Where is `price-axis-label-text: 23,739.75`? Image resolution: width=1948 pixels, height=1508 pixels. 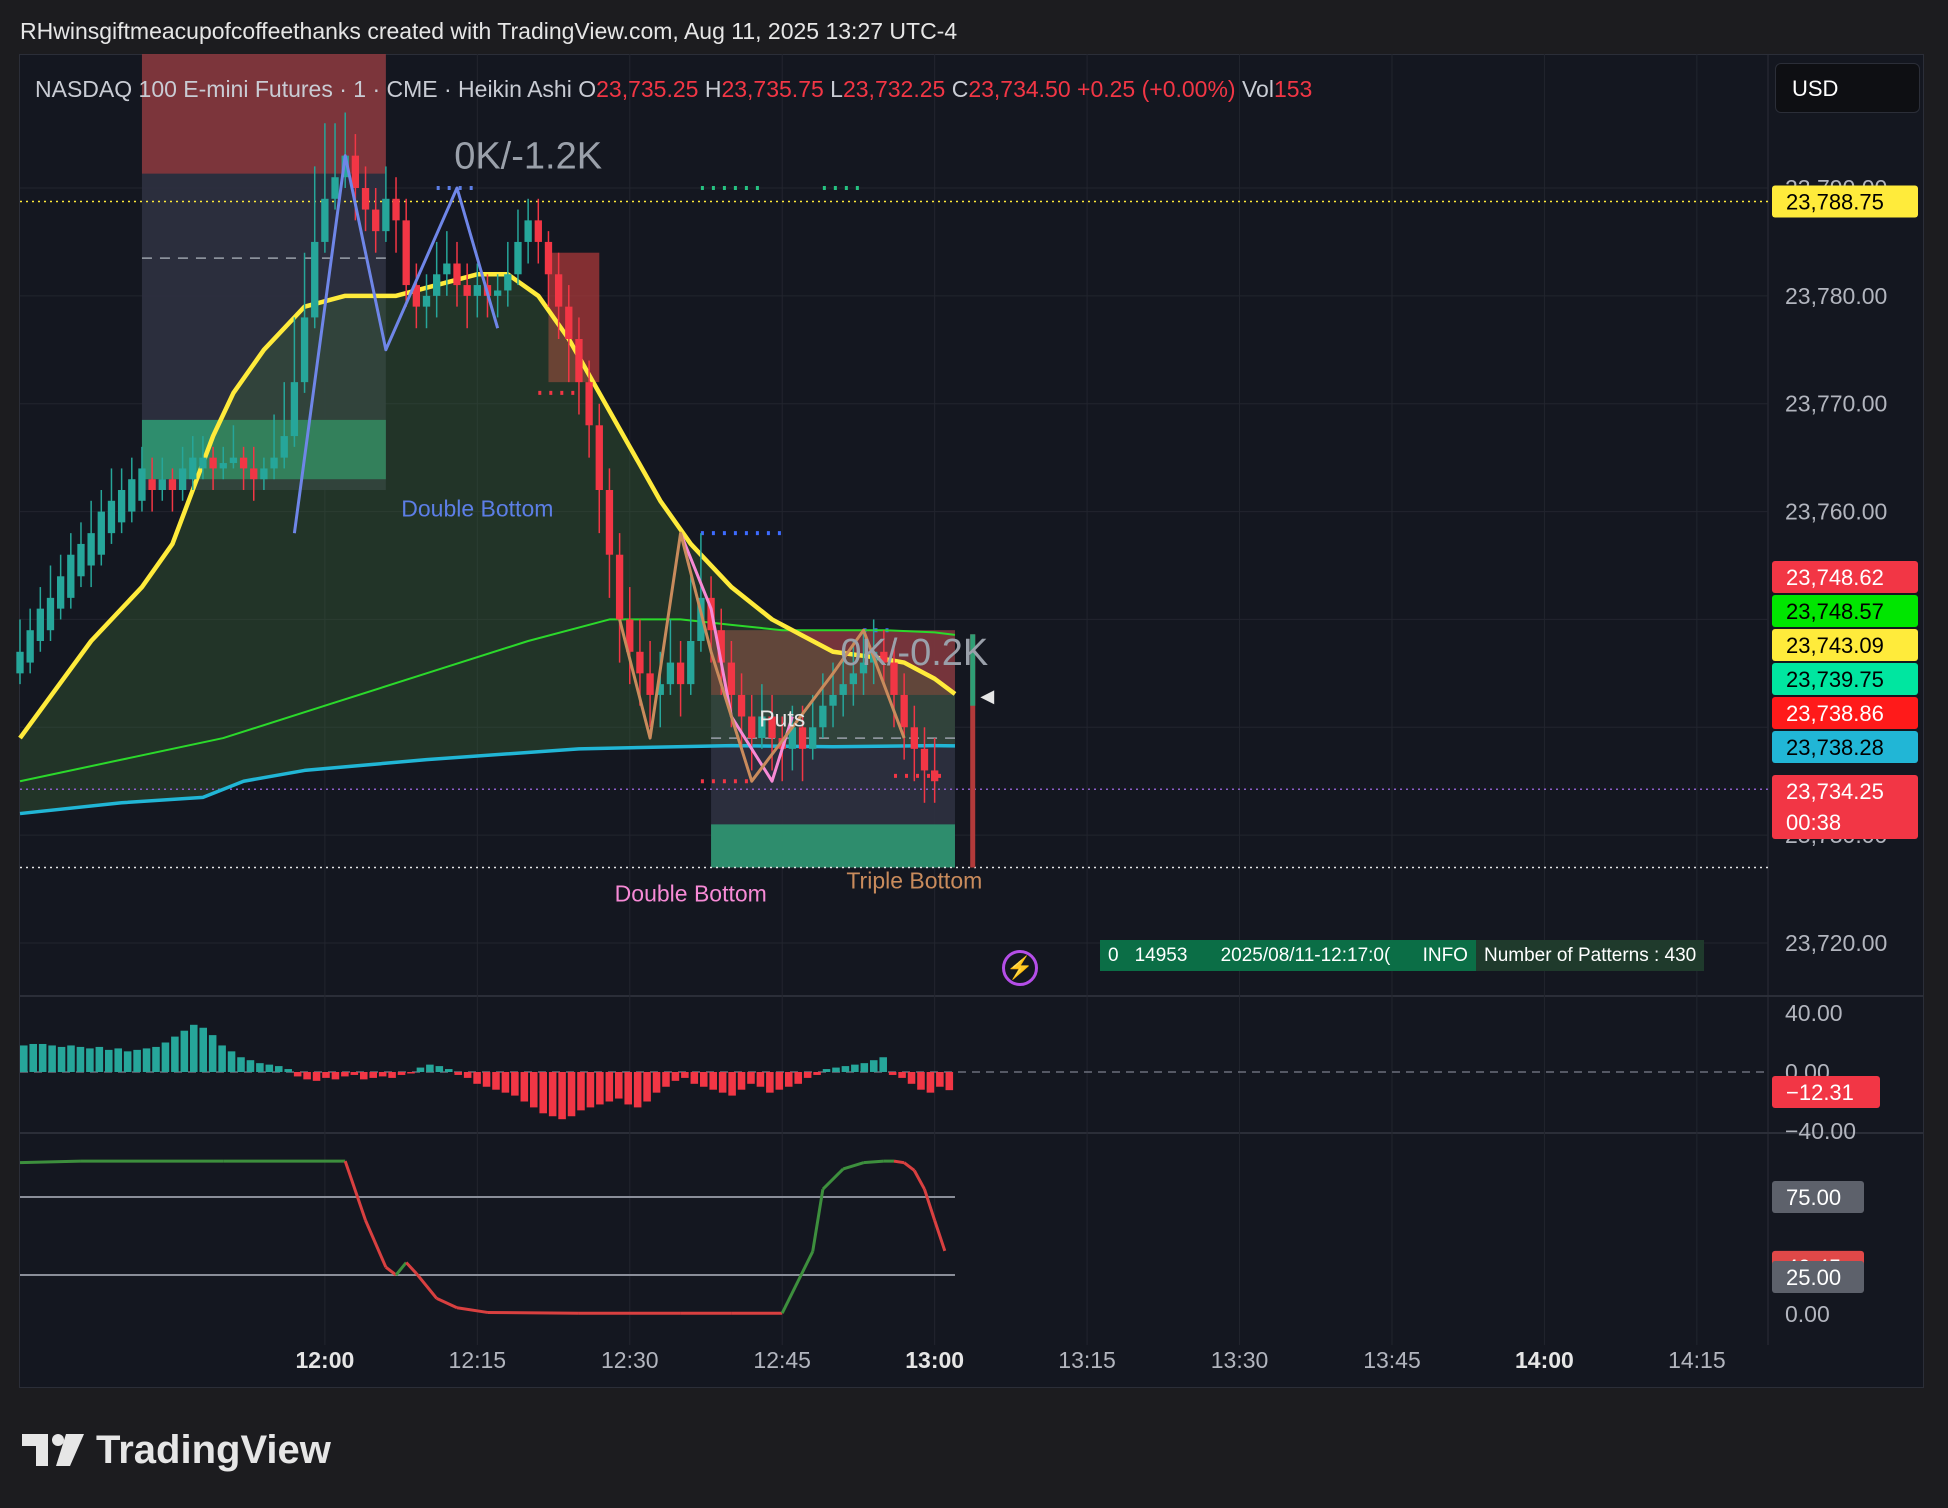 price-axis-label-text: 23,739.75 is located at coordinates (1835, 679).